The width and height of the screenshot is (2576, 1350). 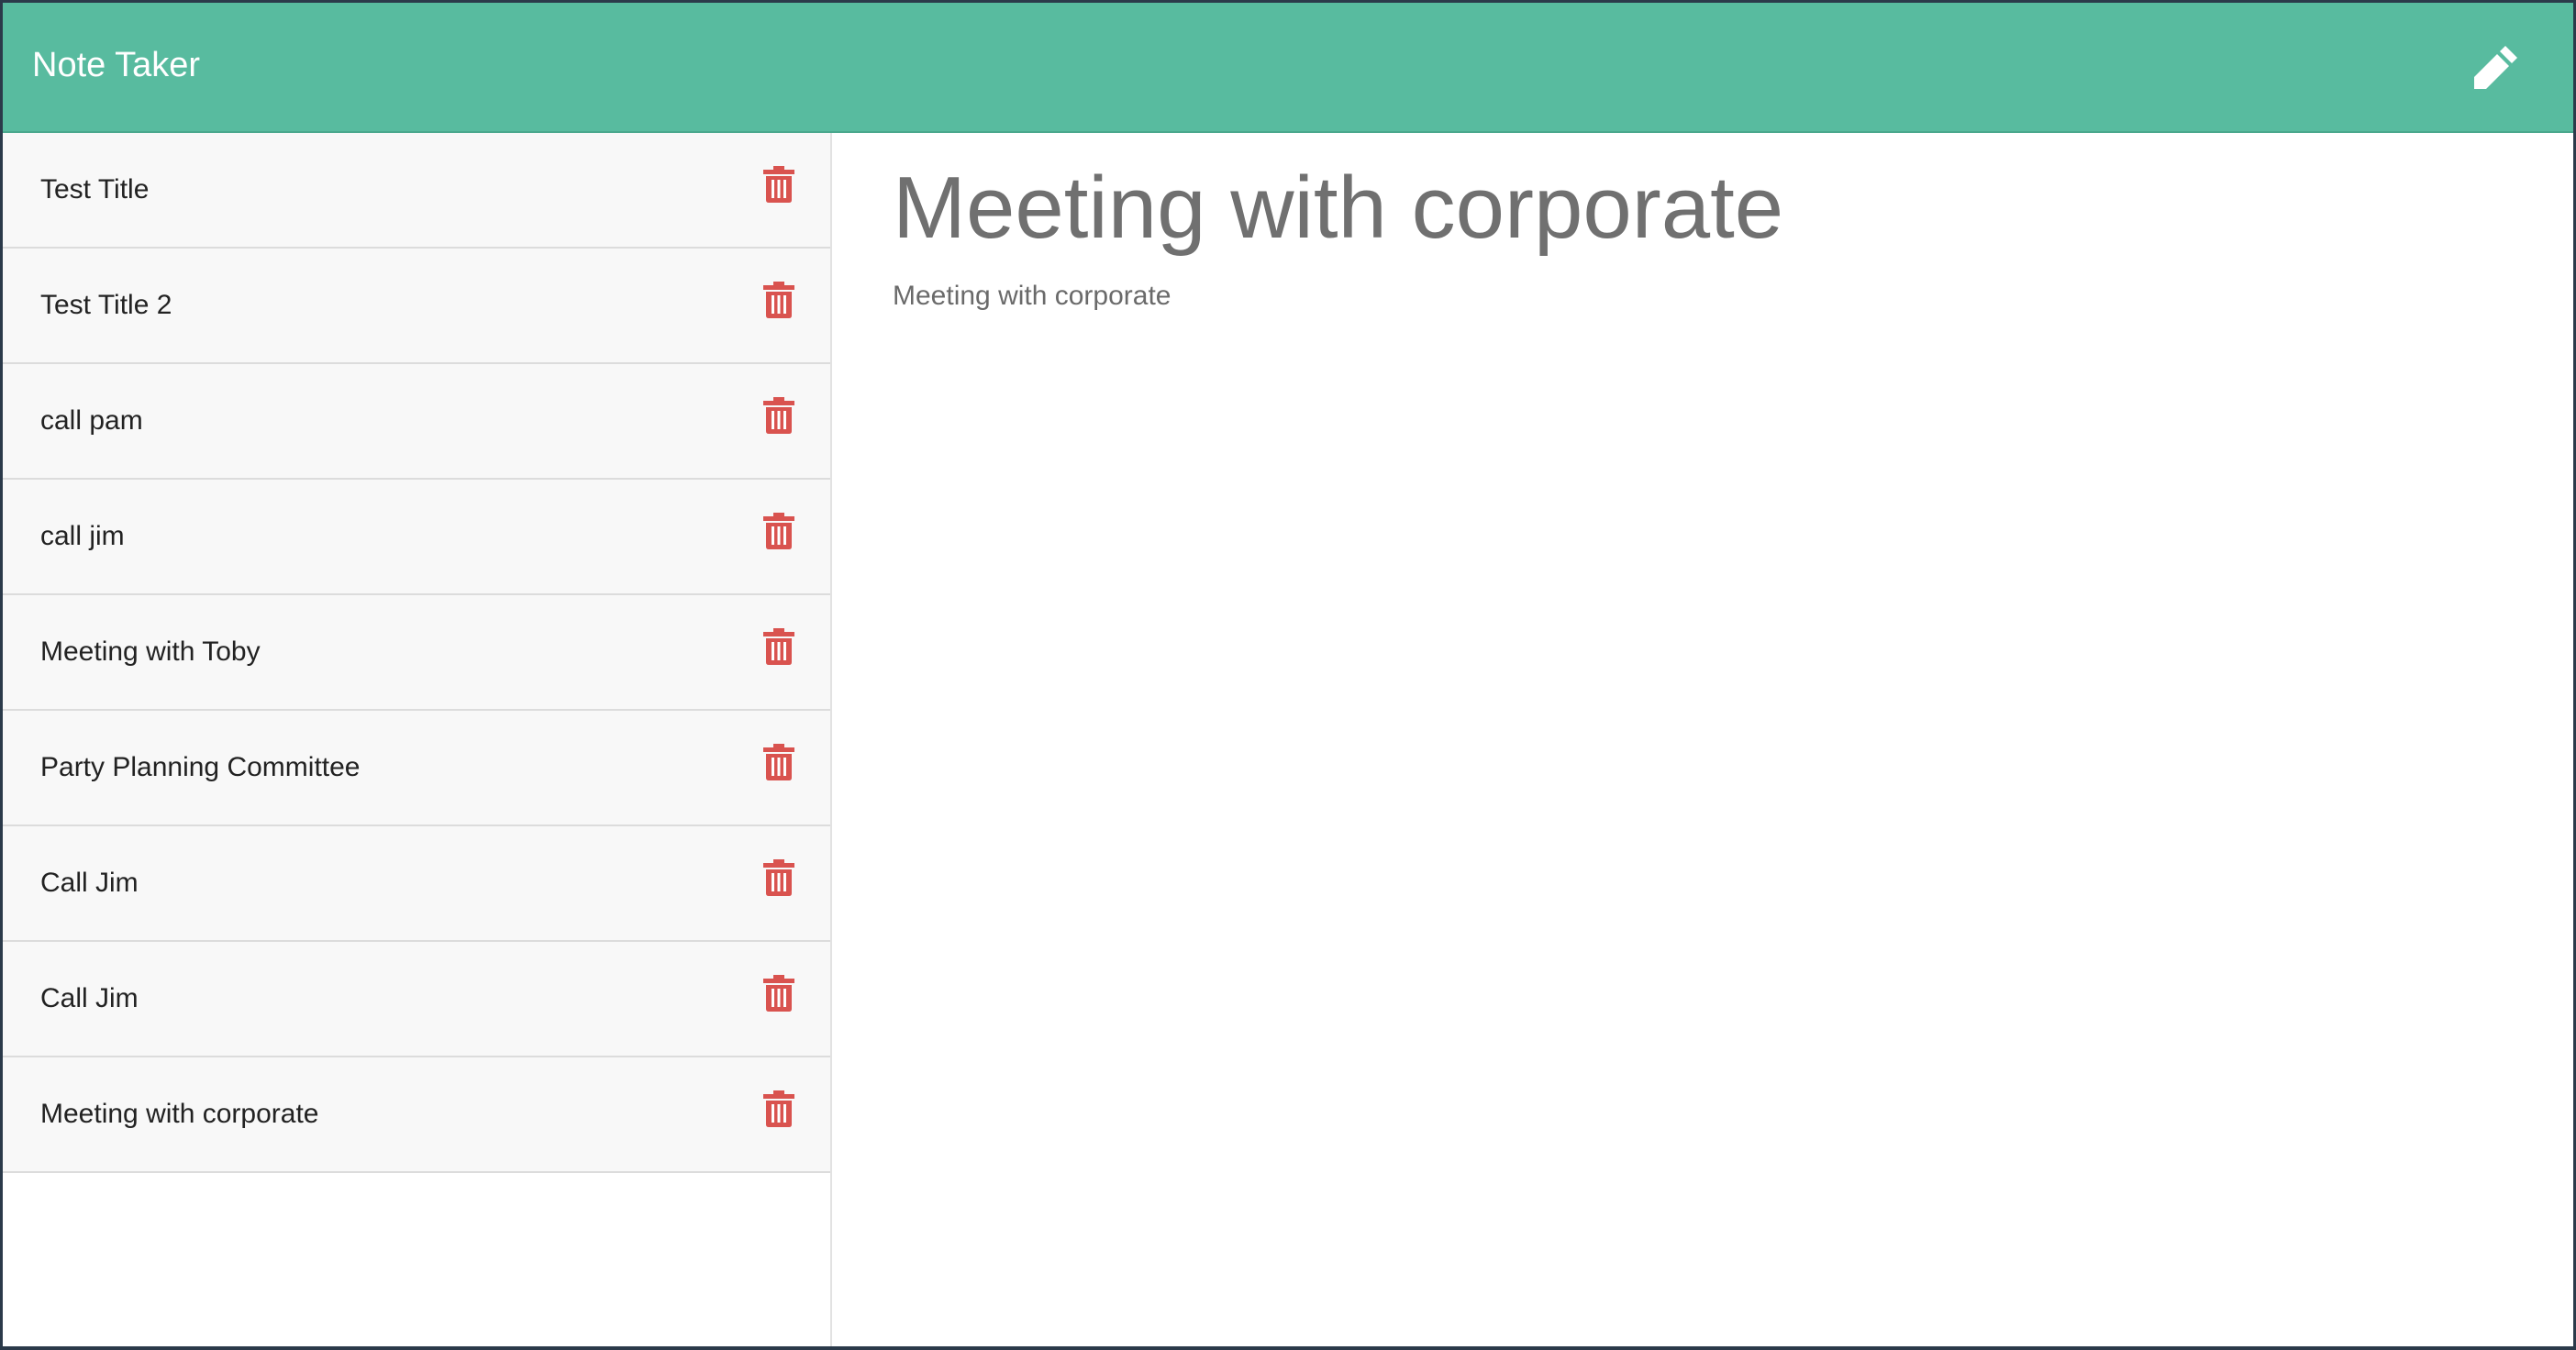 I want to click on note-list-item: call jim, so click(x=416, y=538).